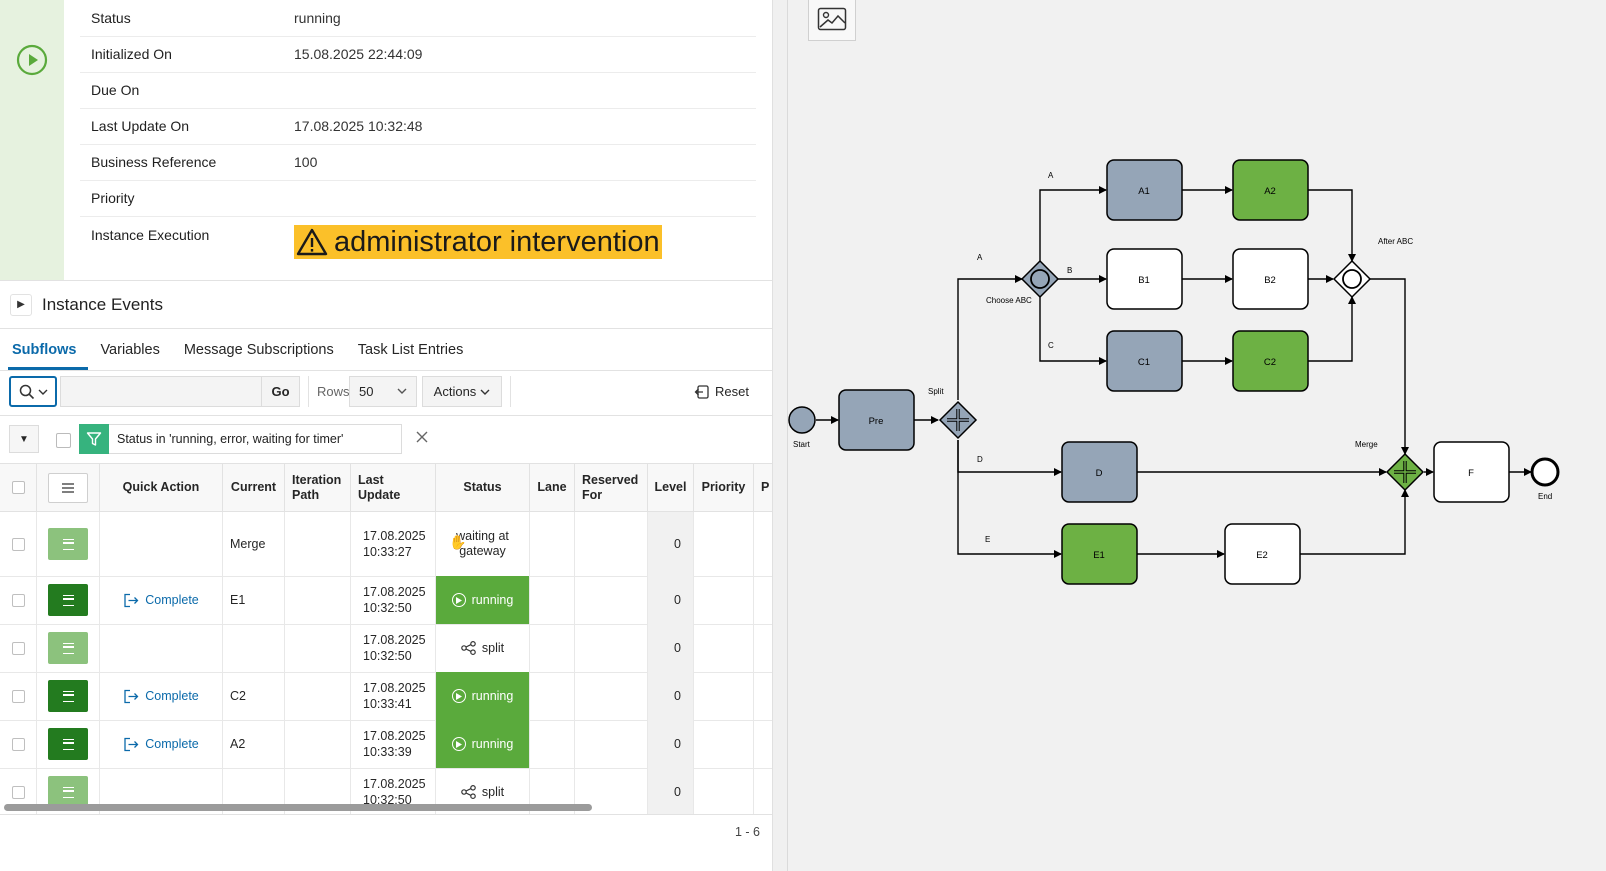  What do you see at coordinates (987, 539) in the screenshot?
I see `flow-label-e: E` at bounding box center [987, 539].